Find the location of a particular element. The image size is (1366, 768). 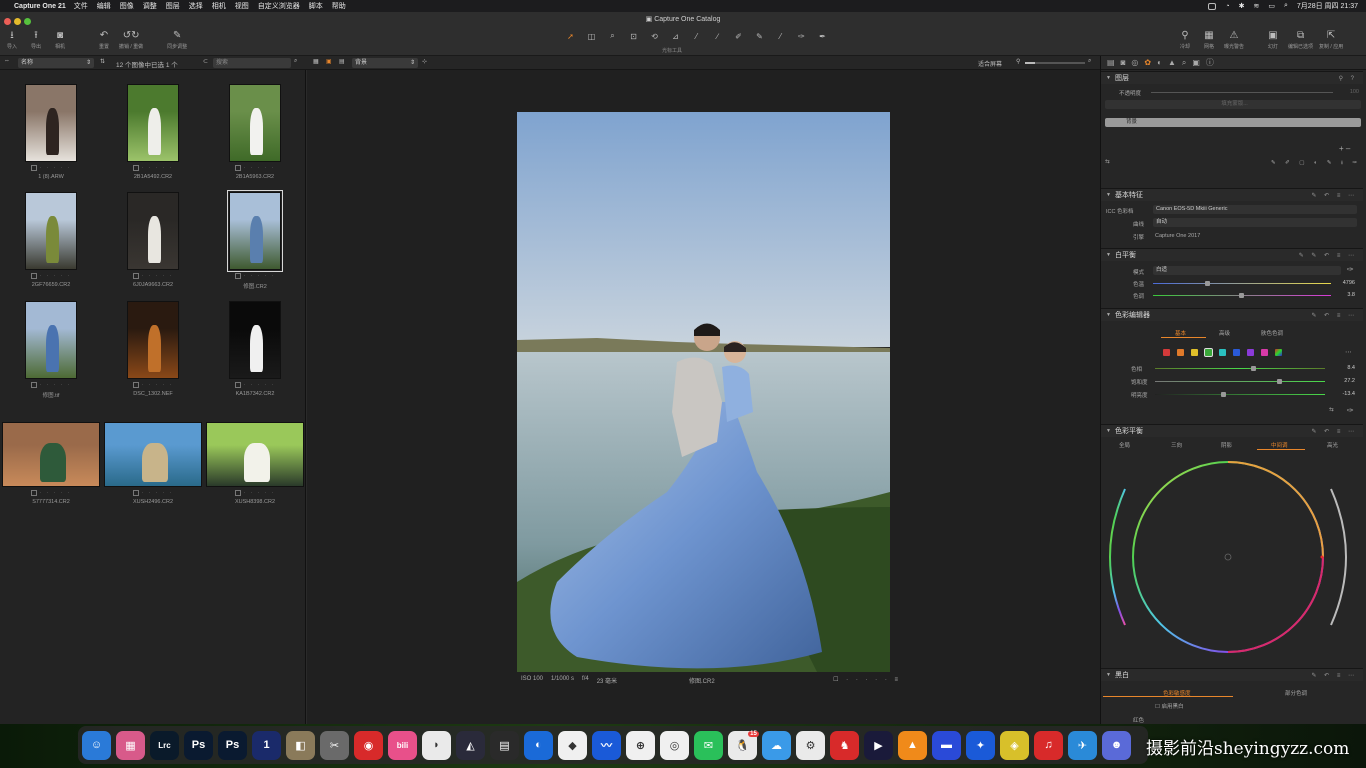

thumbnail: · · · · · 1 (8).ARW is located at coordinates (51, 132).